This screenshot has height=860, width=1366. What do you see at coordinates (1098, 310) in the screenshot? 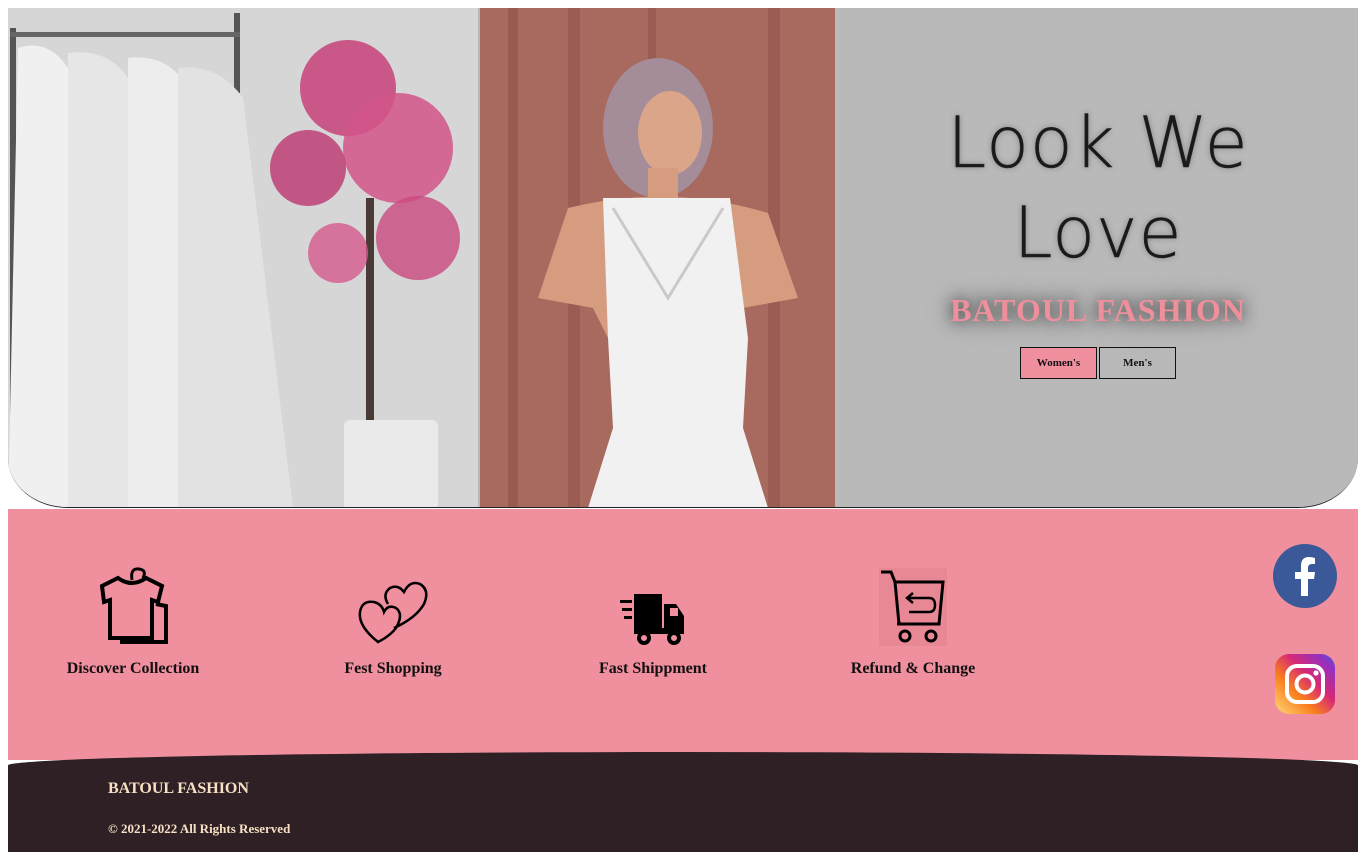
I see `hero-brand-title: BATOUL FASHION` at bounding box center [1098, 310].